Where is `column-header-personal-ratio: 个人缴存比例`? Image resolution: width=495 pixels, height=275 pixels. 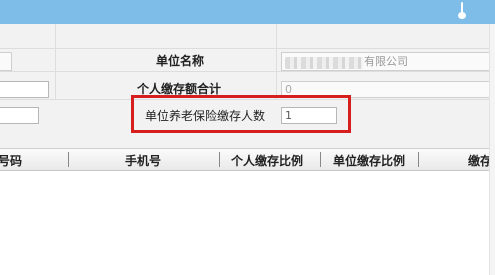 column-header-personal-ratio: 个人缴存比例 is located at coordinates (267, 160).